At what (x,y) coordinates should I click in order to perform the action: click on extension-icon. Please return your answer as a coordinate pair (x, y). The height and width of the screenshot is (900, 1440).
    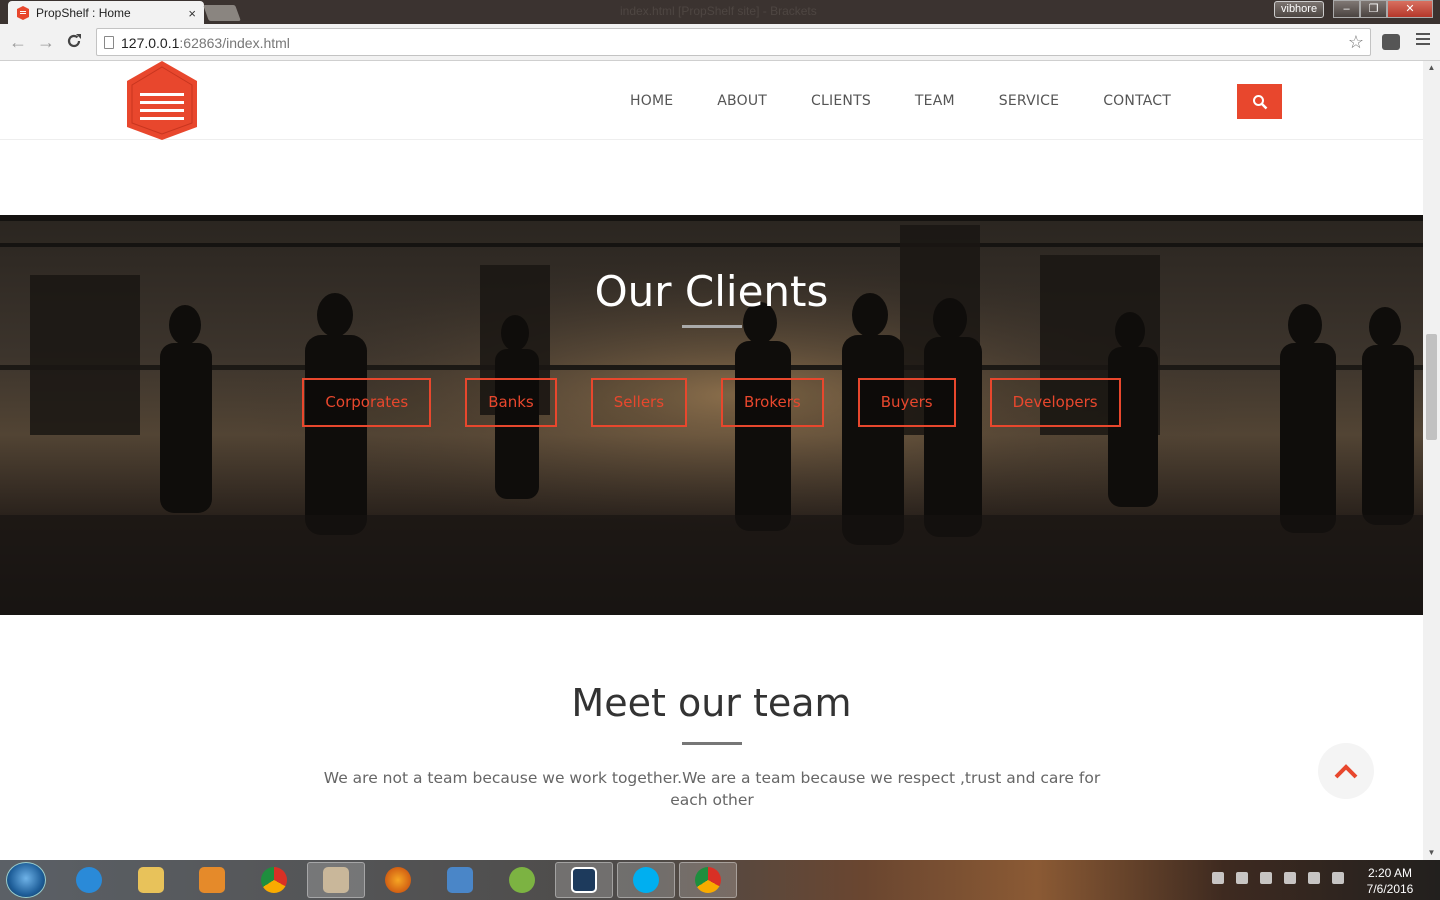
    Looking at the image, I should click on (1391, 42).